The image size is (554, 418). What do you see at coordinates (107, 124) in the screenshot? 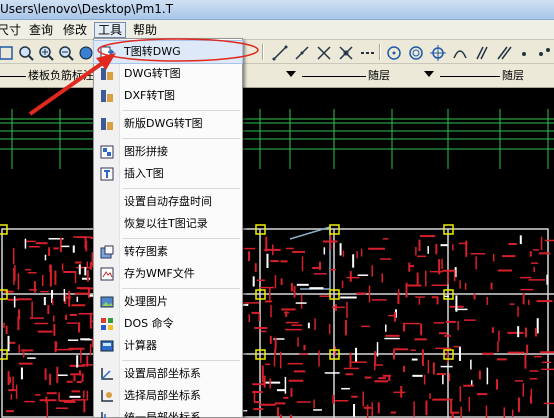
I see `new-dwg-to-t-icon` at bounding box center [107, 124].